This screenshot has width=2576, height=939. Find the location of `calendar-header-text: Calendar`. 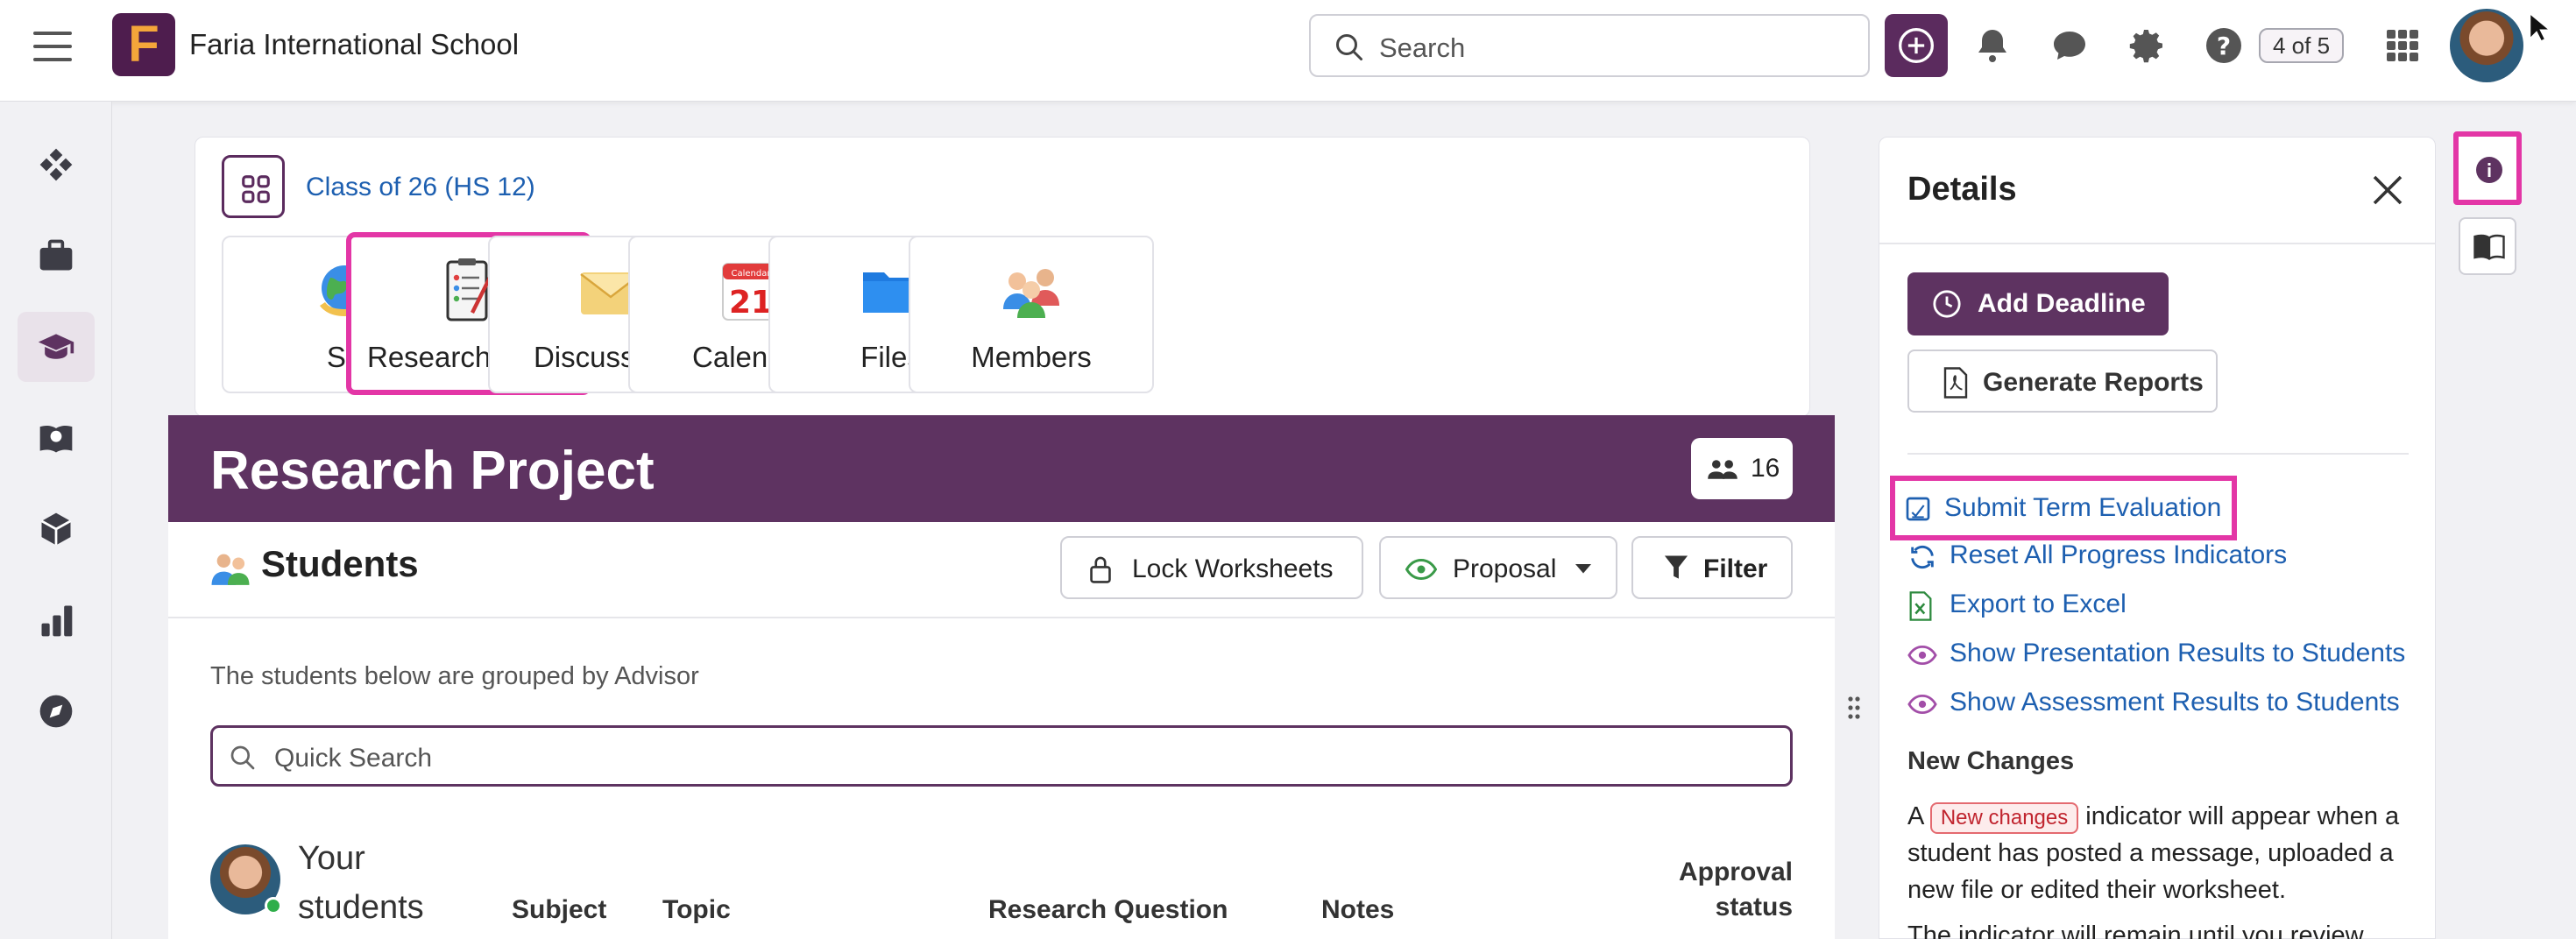

calendar-header-text: Calendar is located at coordinates (752, 274).